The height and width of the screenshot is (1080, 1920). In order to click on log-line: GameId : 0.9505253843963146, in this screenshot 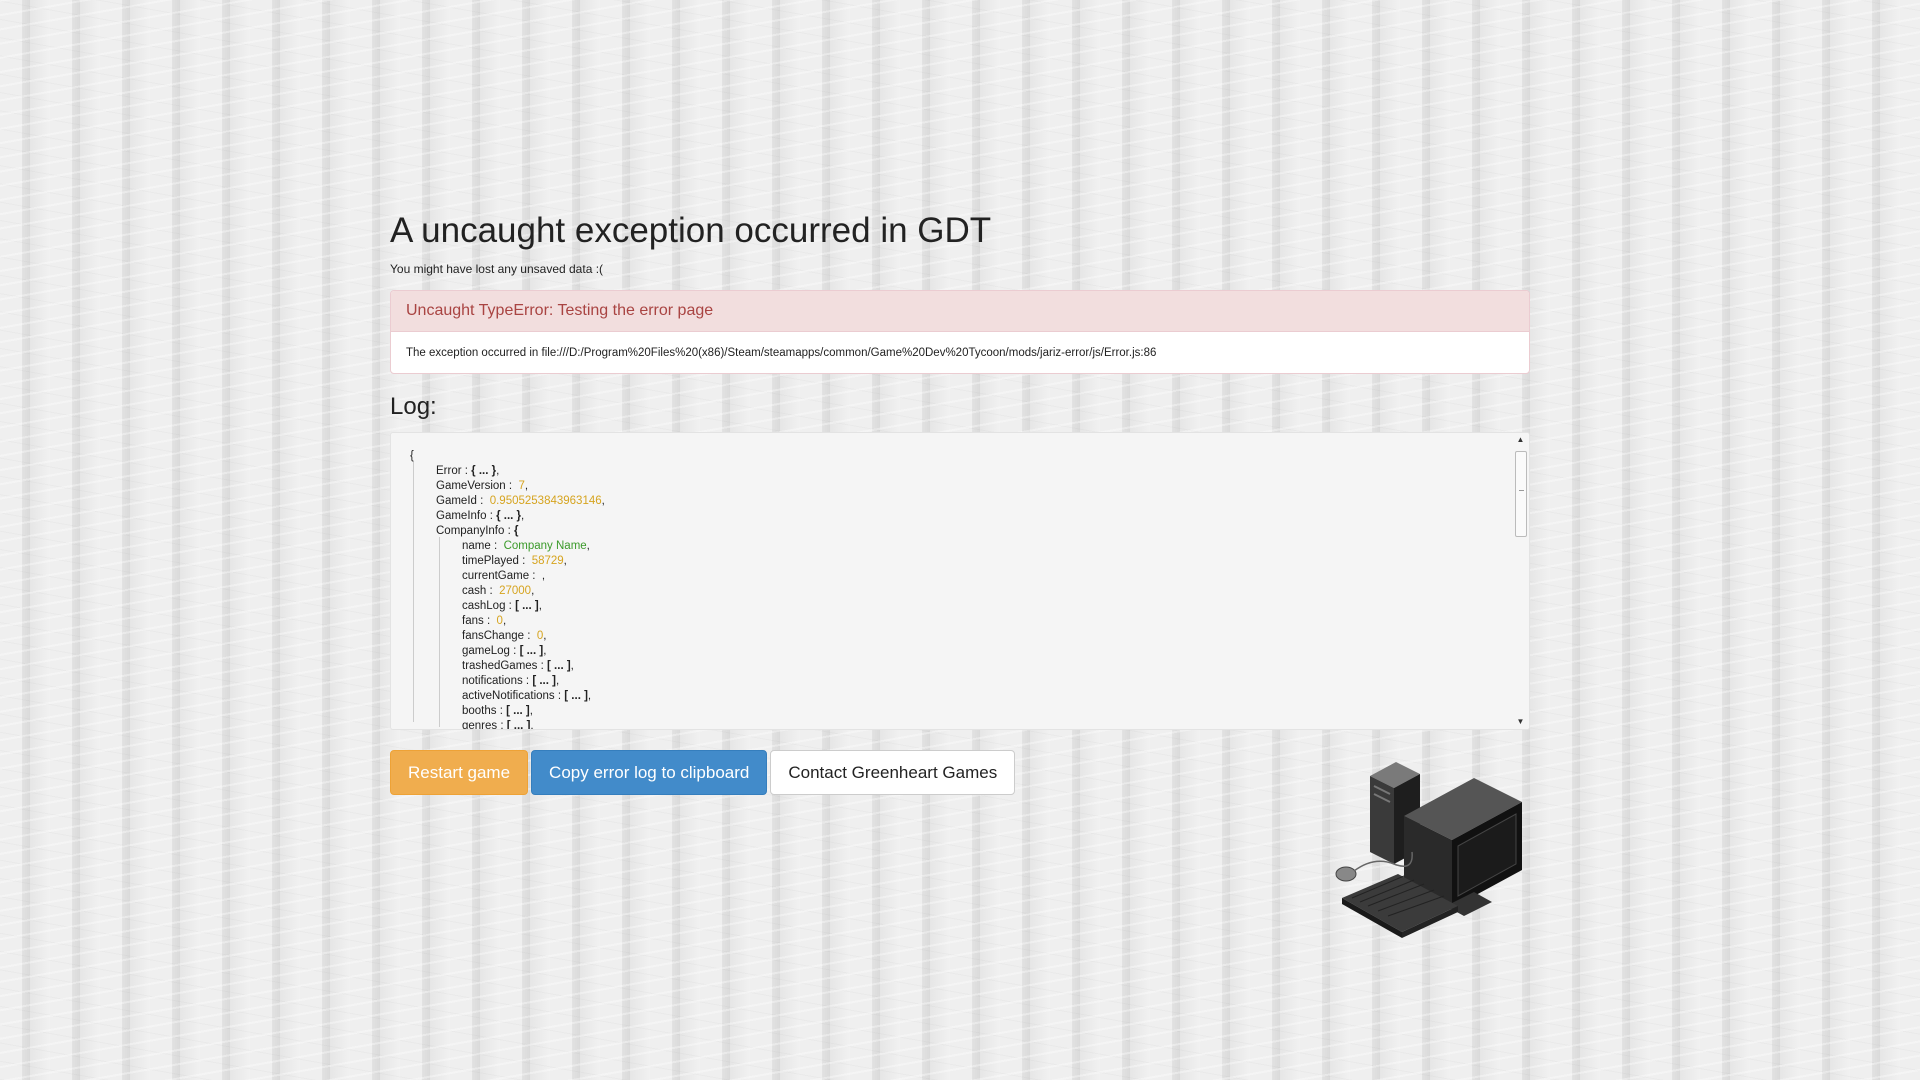, I will do `click(520, 501)`.